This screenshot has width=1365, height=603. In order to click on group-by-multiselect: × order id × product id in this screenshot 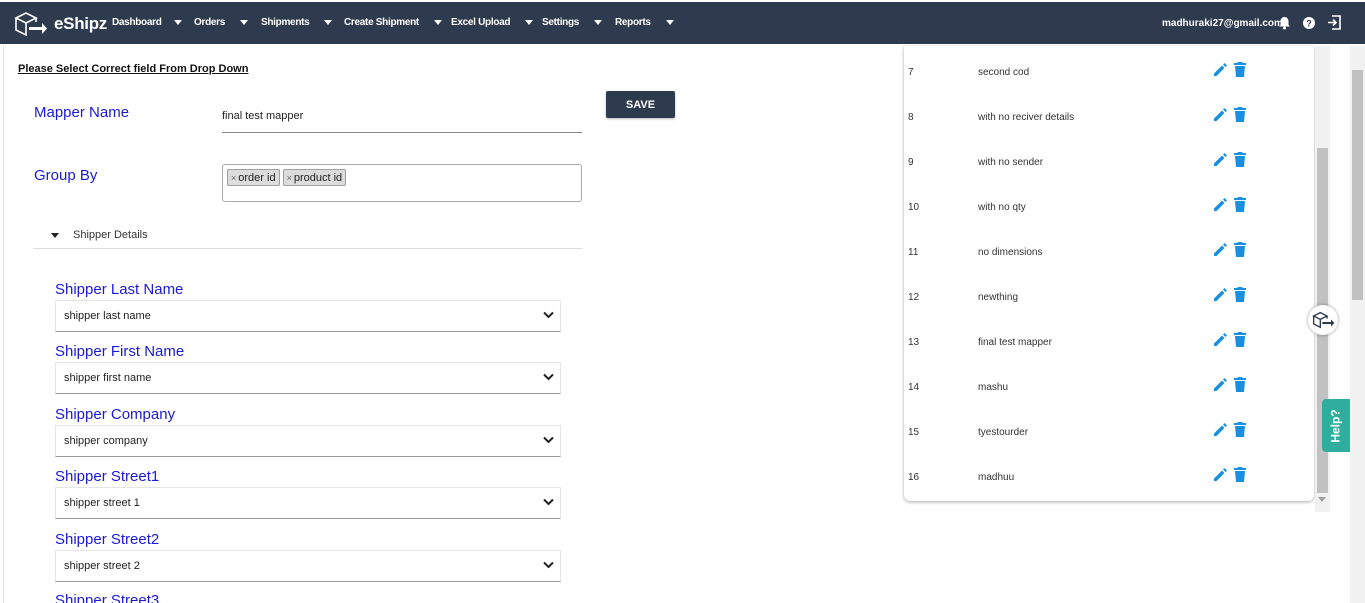, I will do `click(402, 183)`.